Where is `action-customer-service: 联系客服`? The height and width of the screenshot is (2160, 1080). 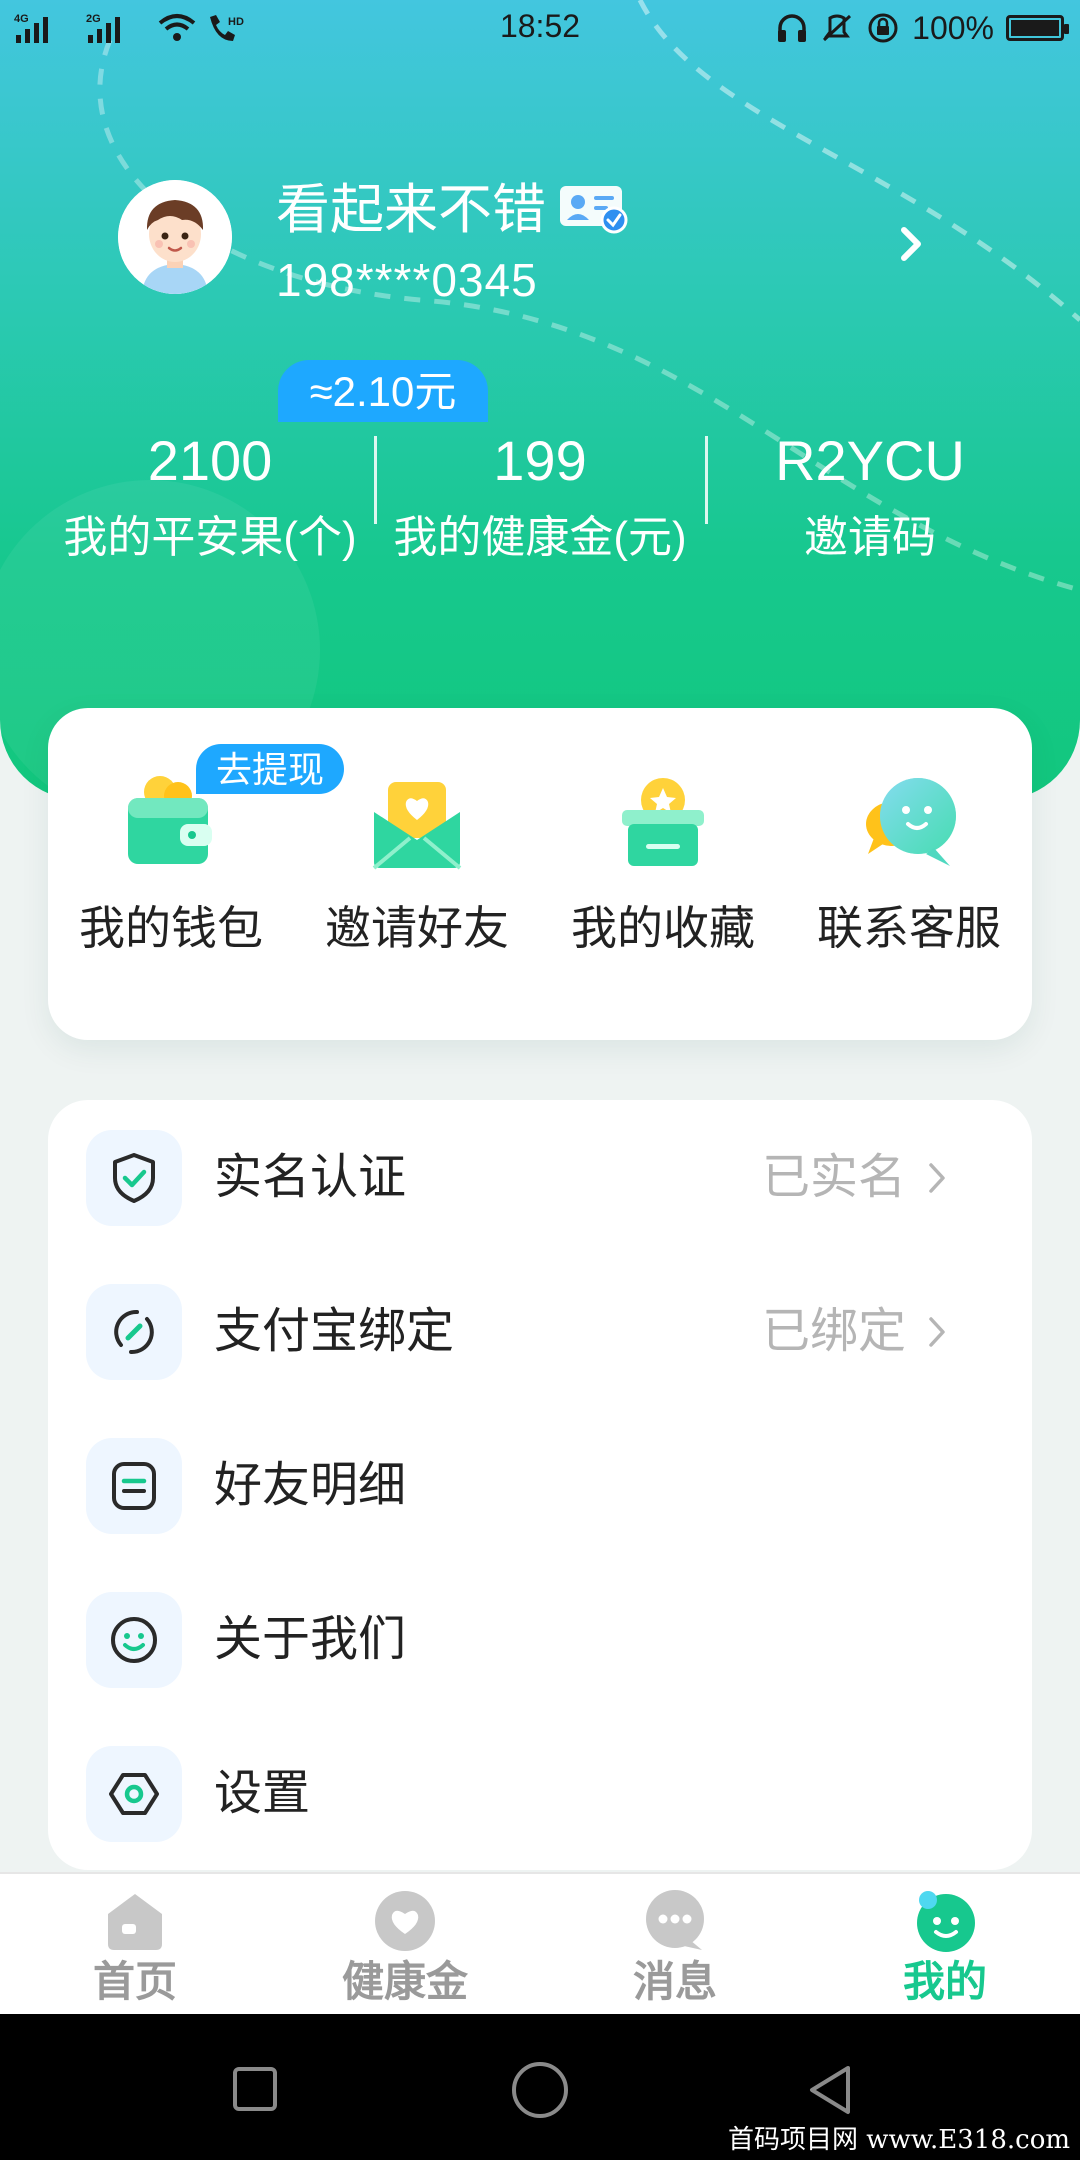
action-customer-service: 联系客服 is located at coordinates (909, 862).